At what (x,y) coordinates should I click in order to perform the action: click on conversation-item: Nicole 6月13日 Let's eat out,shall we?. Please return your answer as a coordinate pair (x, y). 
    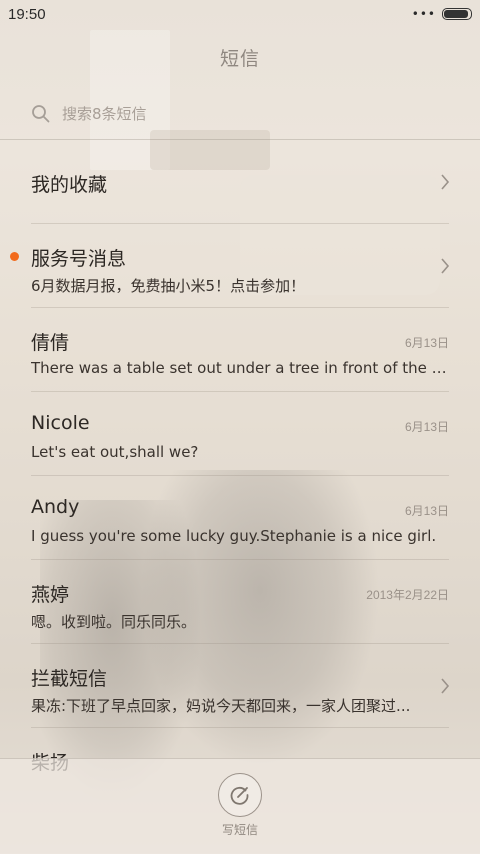
    Looking at the image, I should click on (240, 434).